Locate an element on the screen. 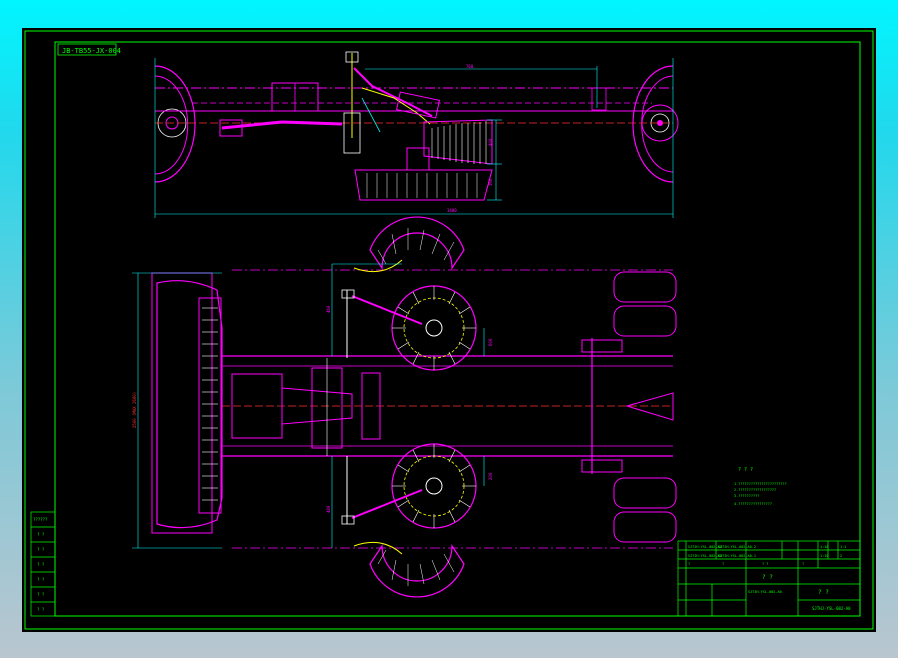  revision-row-1: ?????? is located at coordinates (40, 519).